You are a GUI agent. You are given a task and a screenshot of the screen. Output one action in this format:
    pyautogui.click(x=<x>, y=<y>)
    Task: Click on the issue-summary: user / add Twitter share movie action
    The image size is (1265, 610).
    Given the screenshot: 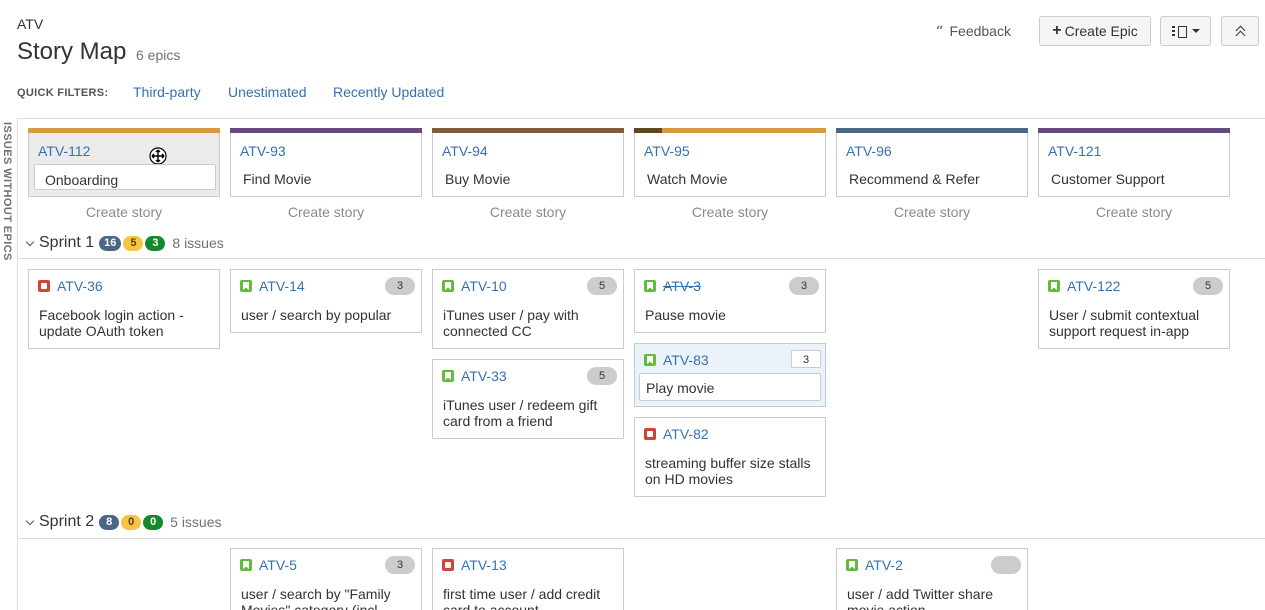 What is the action you would take?
    pyautogui.click(x=920, y=598)
    